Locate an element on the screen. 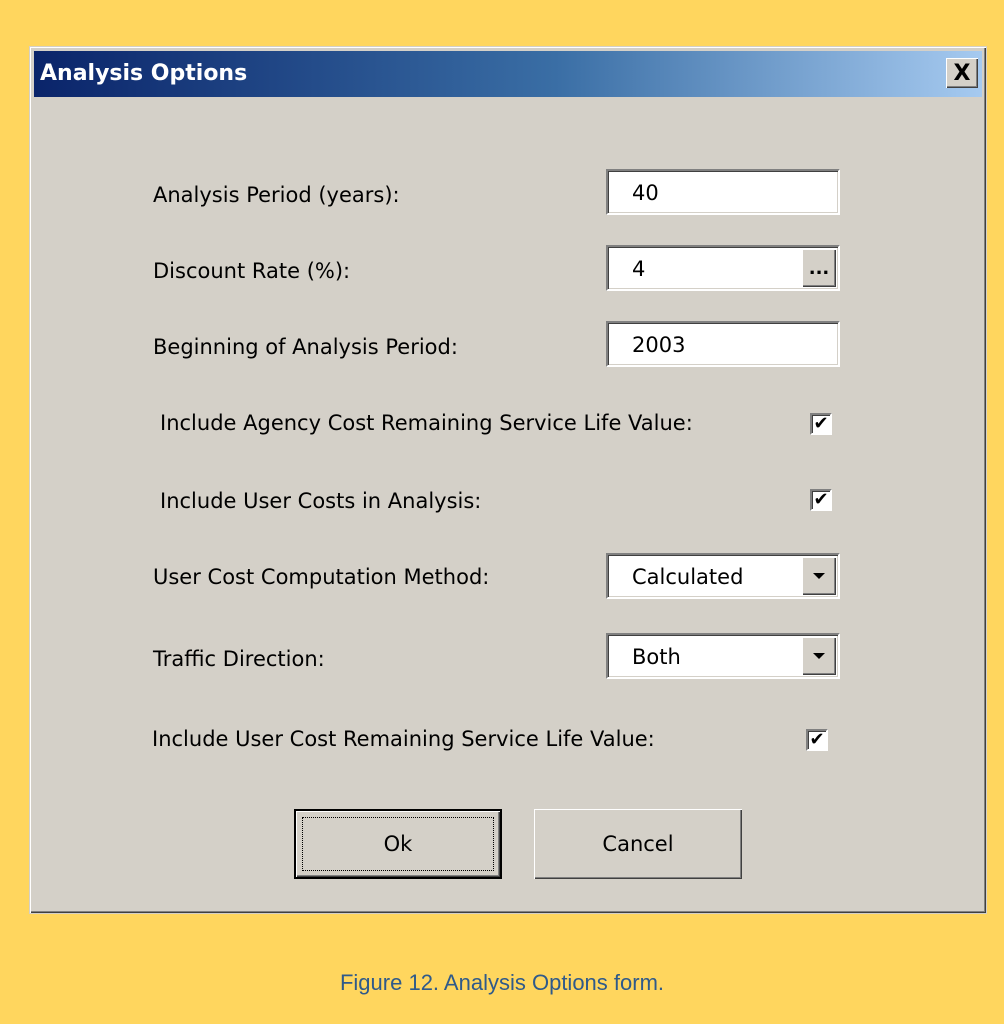 The image size is (1004, 1024). focus-ring is located at coordinates (398, 844).